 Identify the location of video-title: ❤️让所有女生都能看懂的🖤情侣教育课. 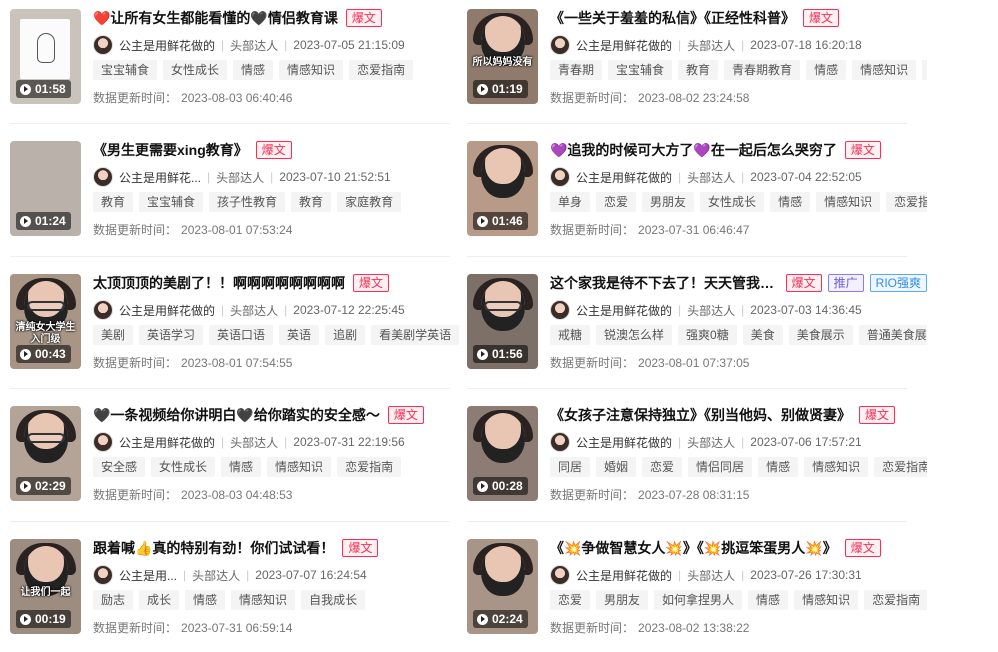
(215, 18).